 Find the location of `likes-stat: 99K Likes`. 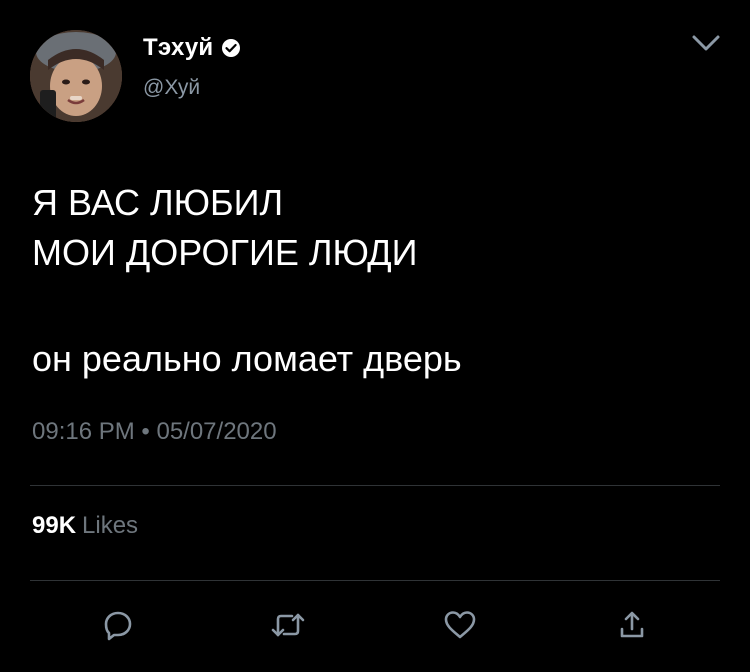

likes-stat: 99K Likes is located at coordinates (85, 526).